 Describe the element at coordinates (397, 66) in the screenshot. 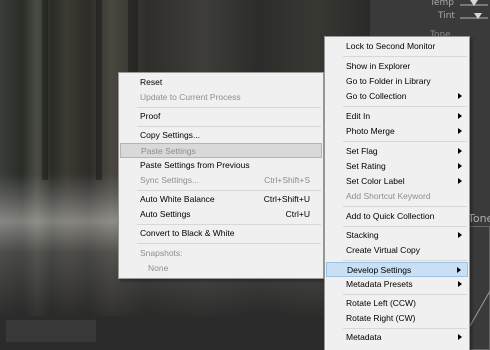

I see `menu-item-show-in-explorer: Show in Explorer` at that location.